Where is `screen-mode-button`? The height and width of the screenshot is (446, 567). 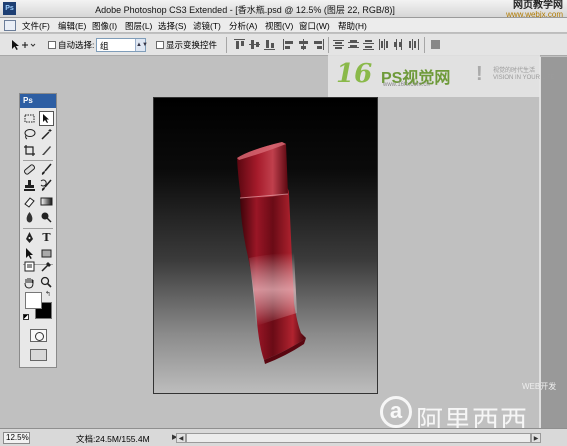 screen-mode-button is located at coordinates (38, 355).